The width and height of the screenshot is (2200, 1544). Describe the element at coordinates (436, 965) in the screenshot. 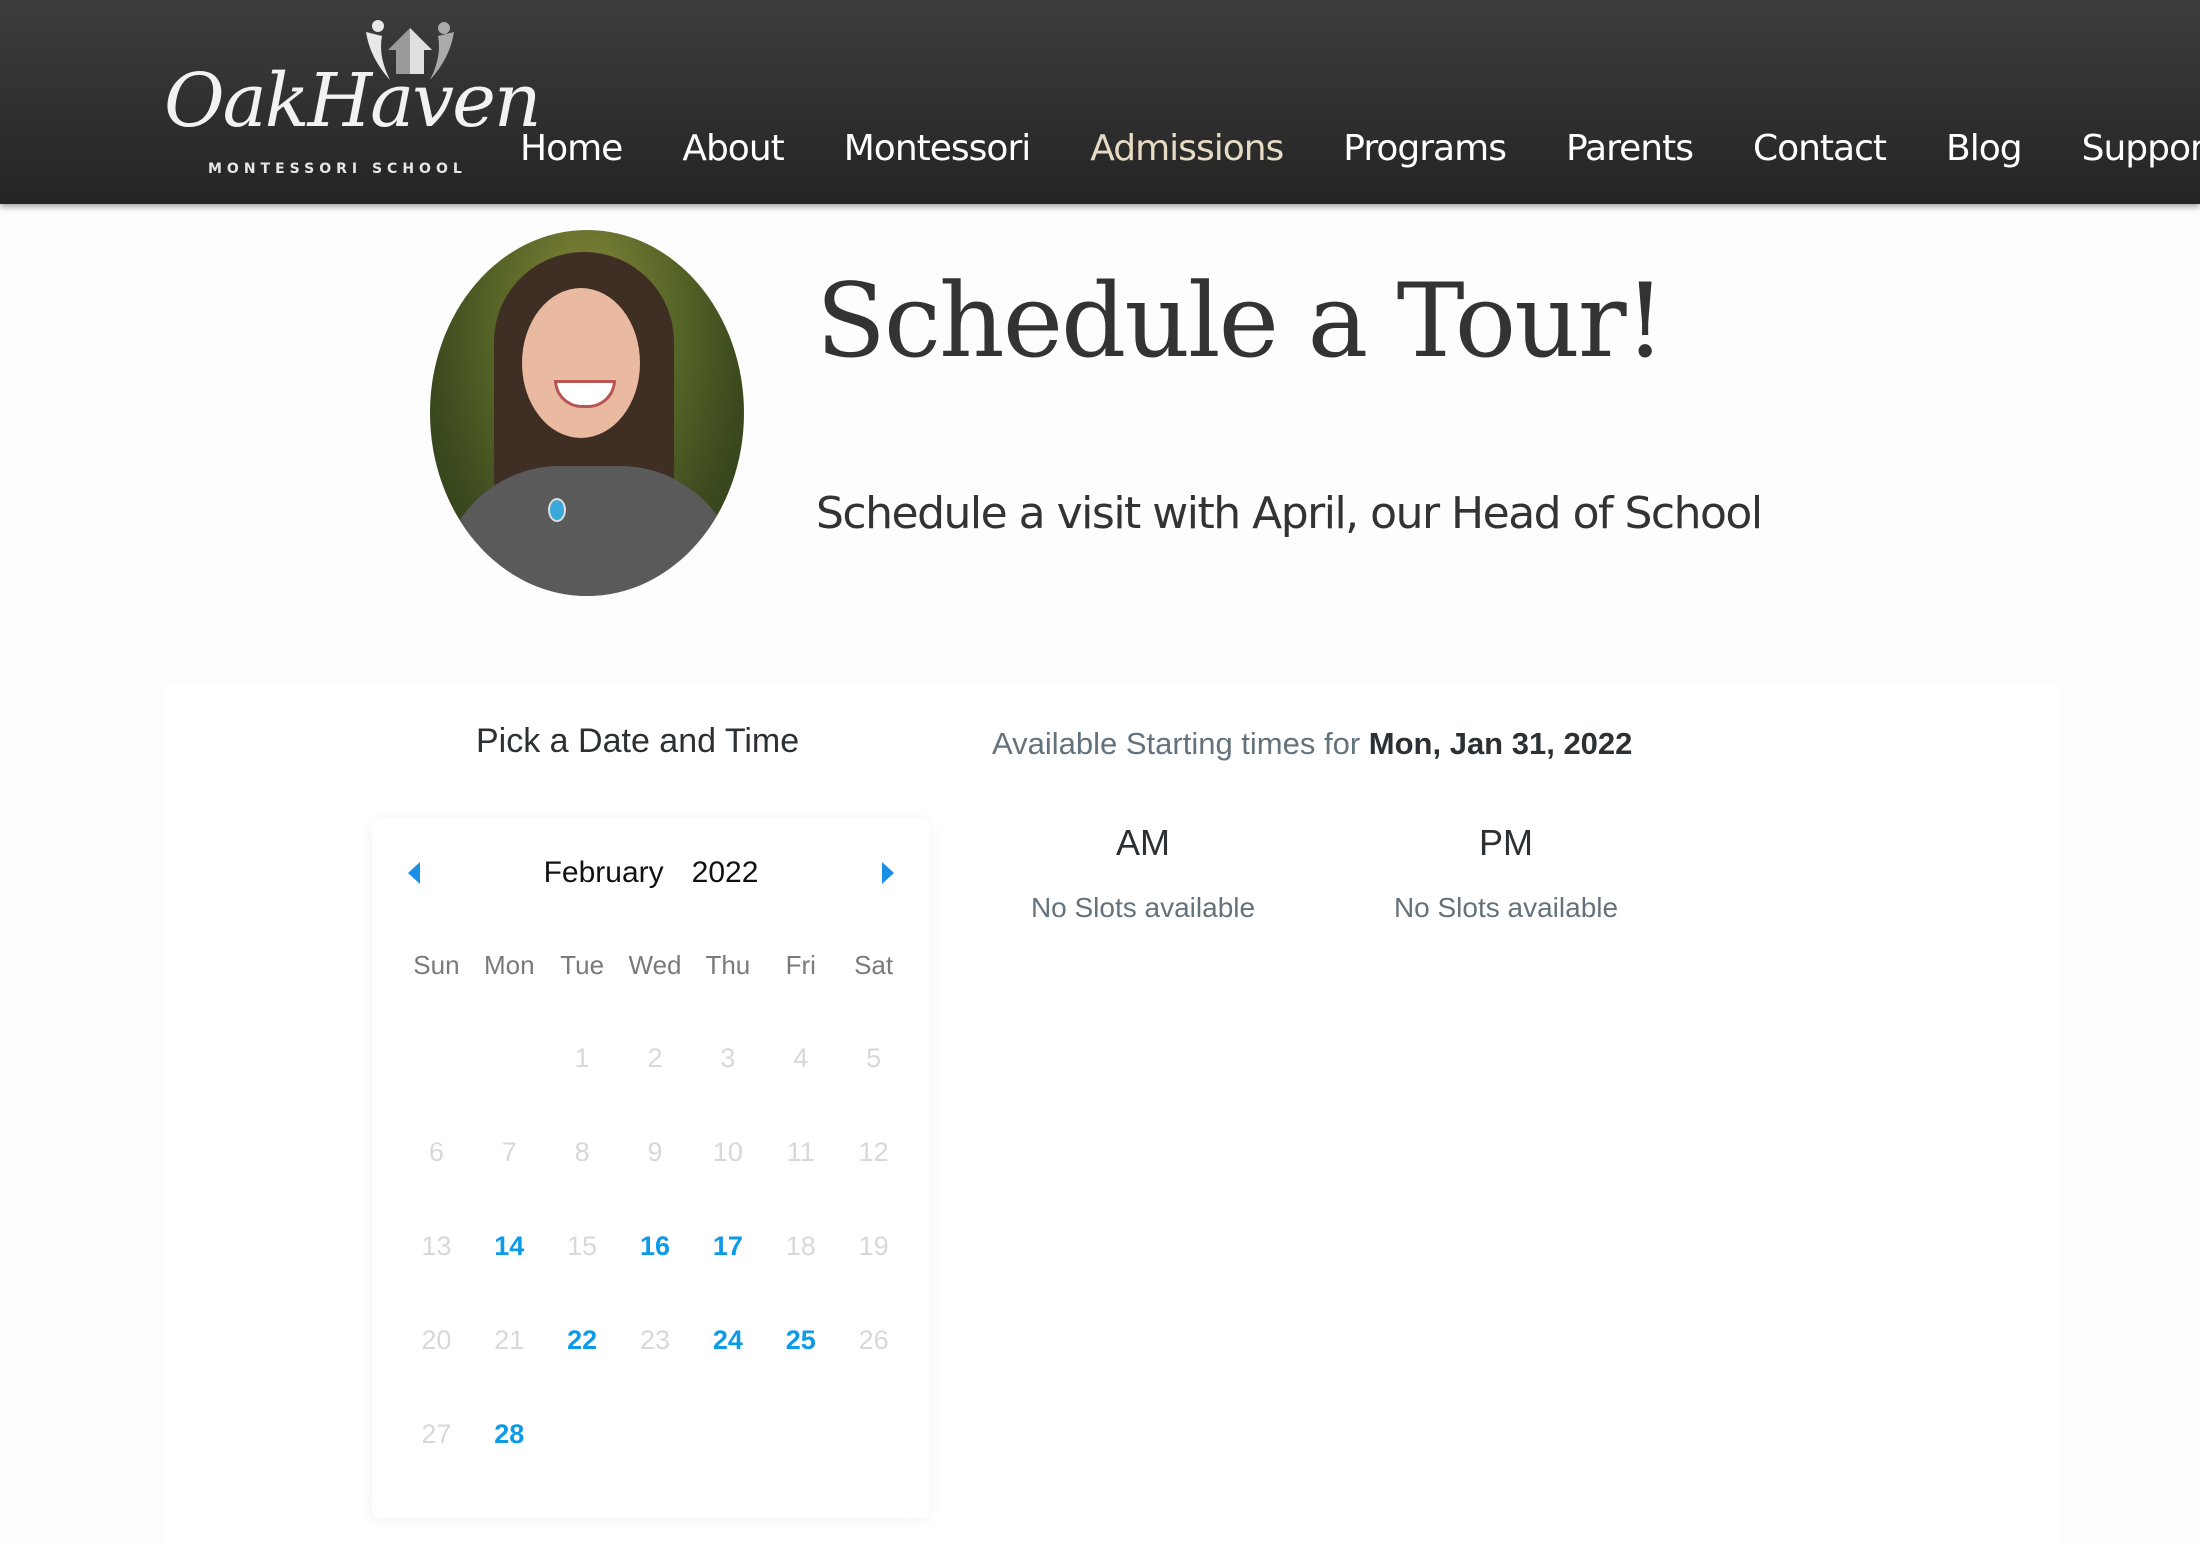

I see `weekday-label: Sun` at that location.